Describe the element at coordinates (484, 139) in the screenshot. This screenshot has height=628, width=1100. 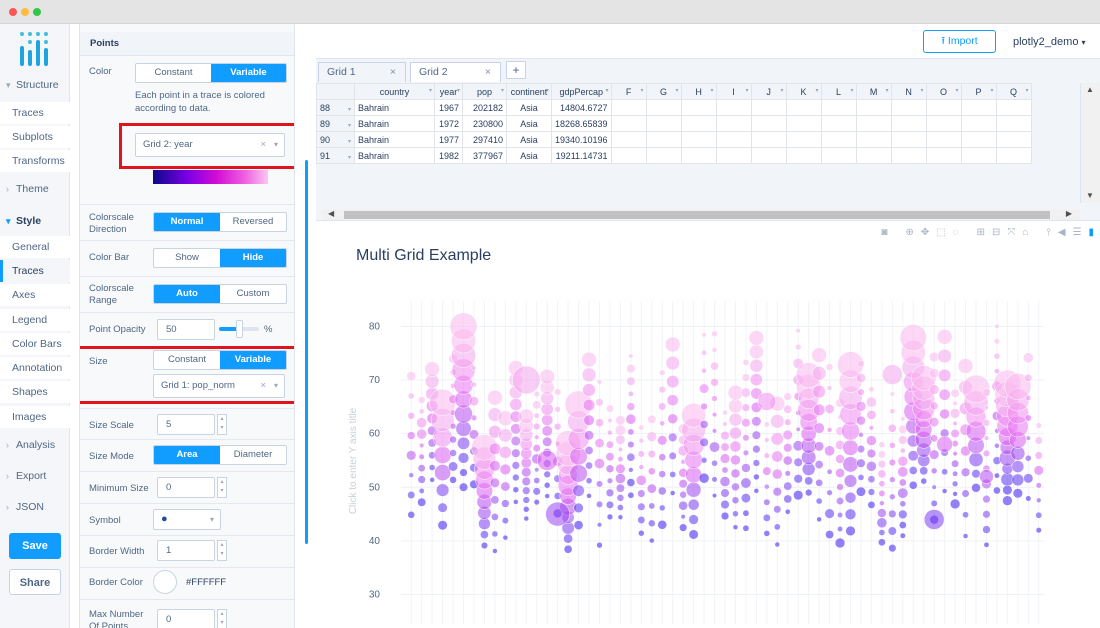
I see `table-cell: 297410` at that location.